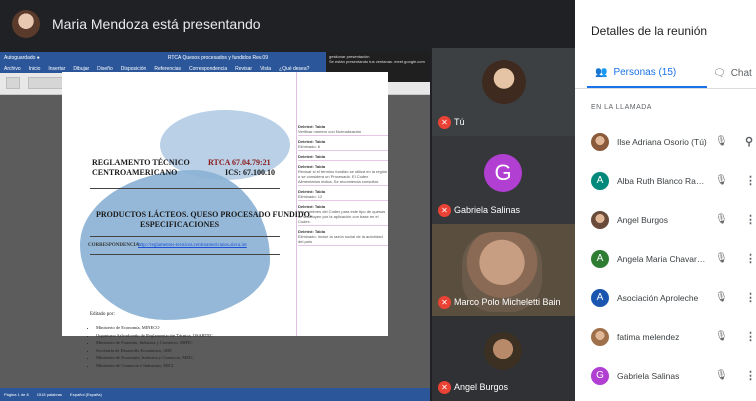  I want to click on presenter-bar: Maria Mendoza está presentando, so click(215, 24).